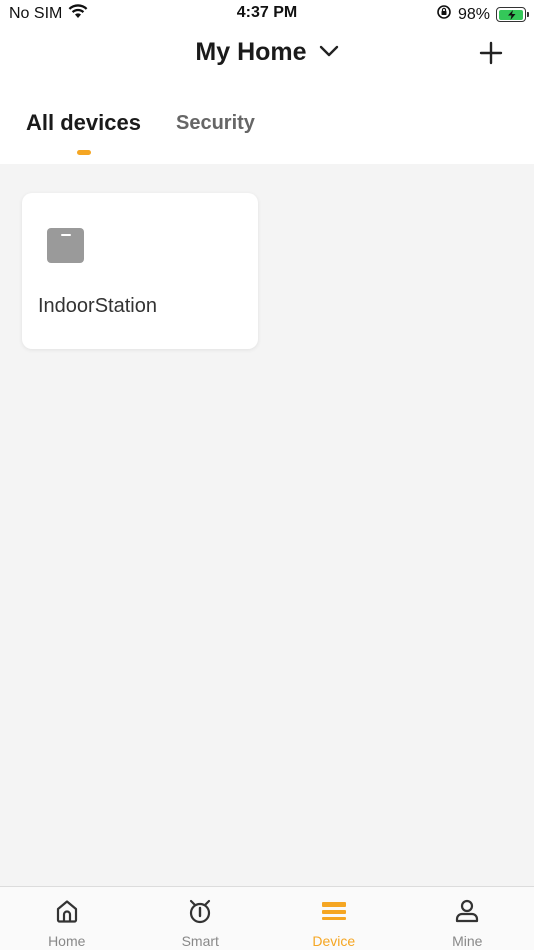  What do you see at coordinates (84, 152) in the screenshot?
I see `active-tab-indicator` at bounding box center [84, 152].